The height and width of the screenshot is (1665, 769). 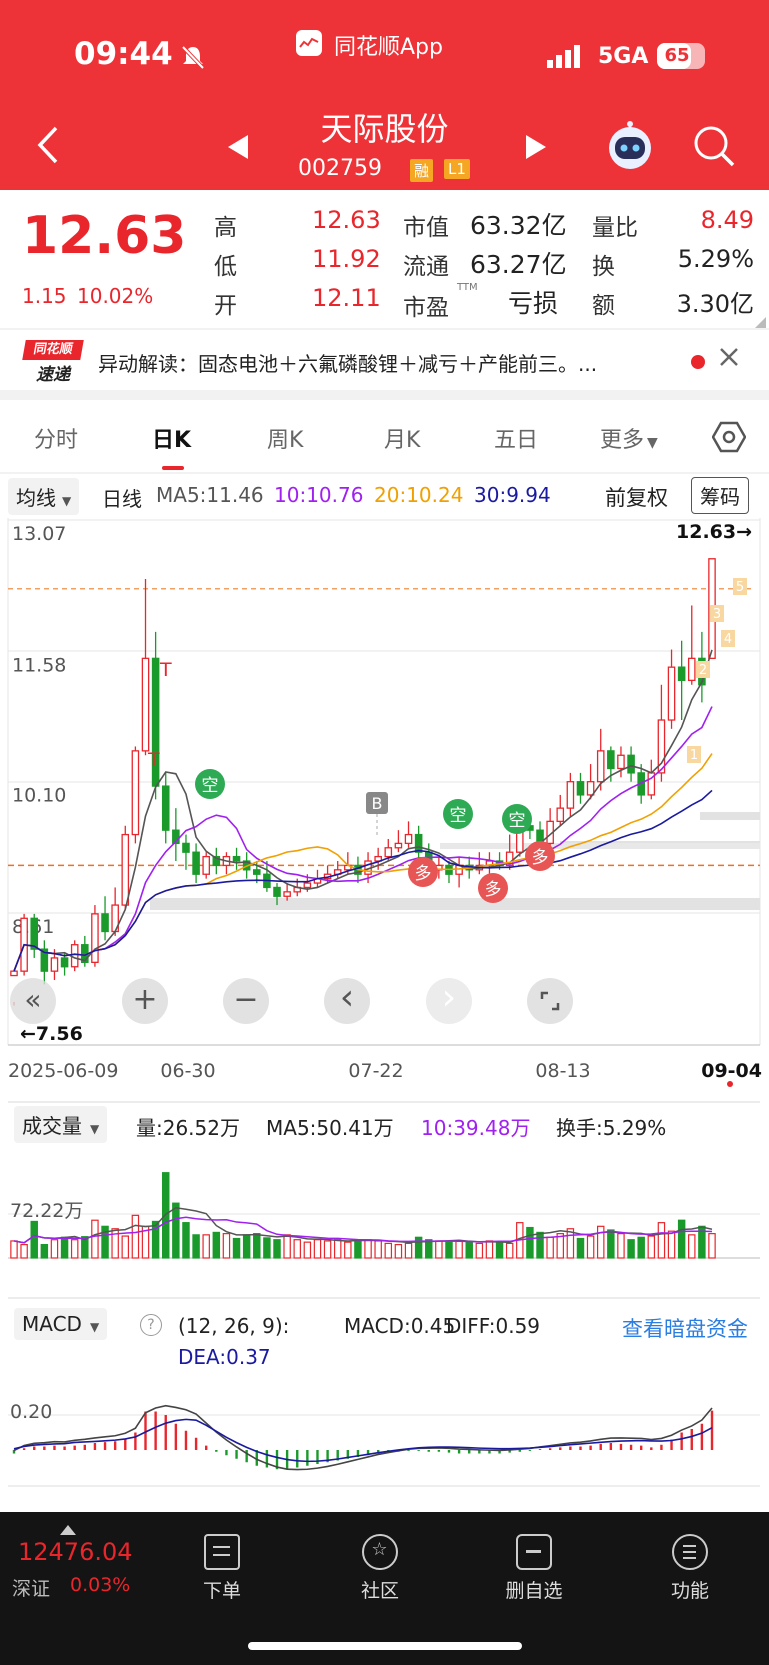 What do you see at coordinates (384, 395) in the screenshot?
I see `divider` at bounding box center [384, 395].